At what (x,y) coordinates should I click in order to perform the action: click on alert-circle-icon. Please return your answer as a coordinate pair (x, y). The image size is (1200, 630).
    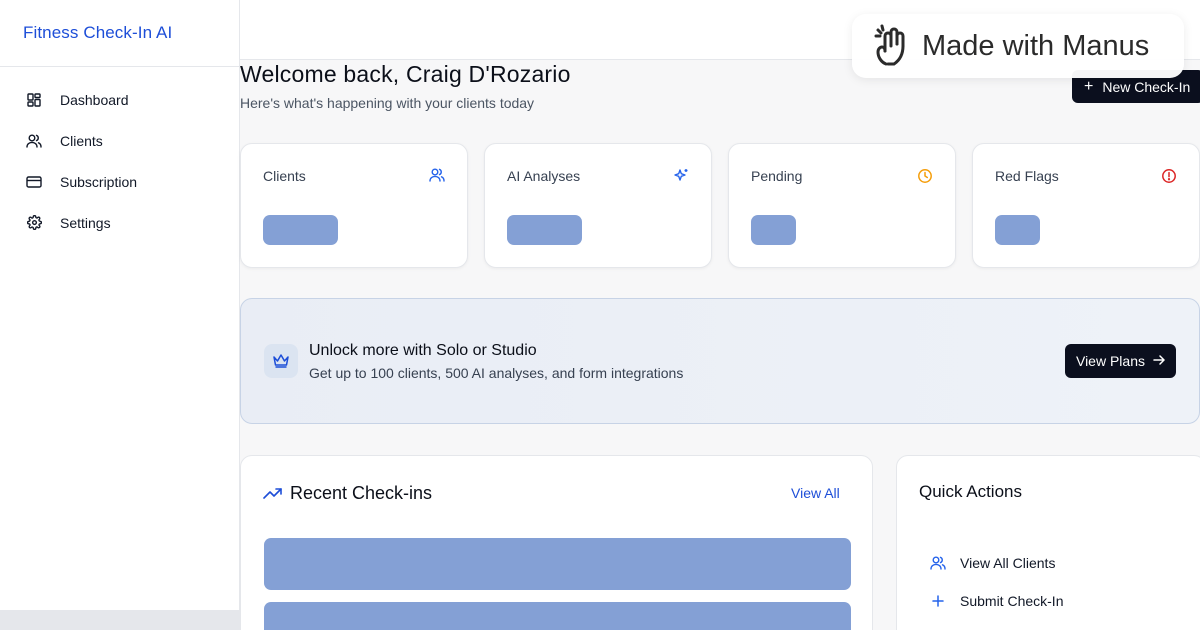
    Looking at the image, I should click on (1169, 176).